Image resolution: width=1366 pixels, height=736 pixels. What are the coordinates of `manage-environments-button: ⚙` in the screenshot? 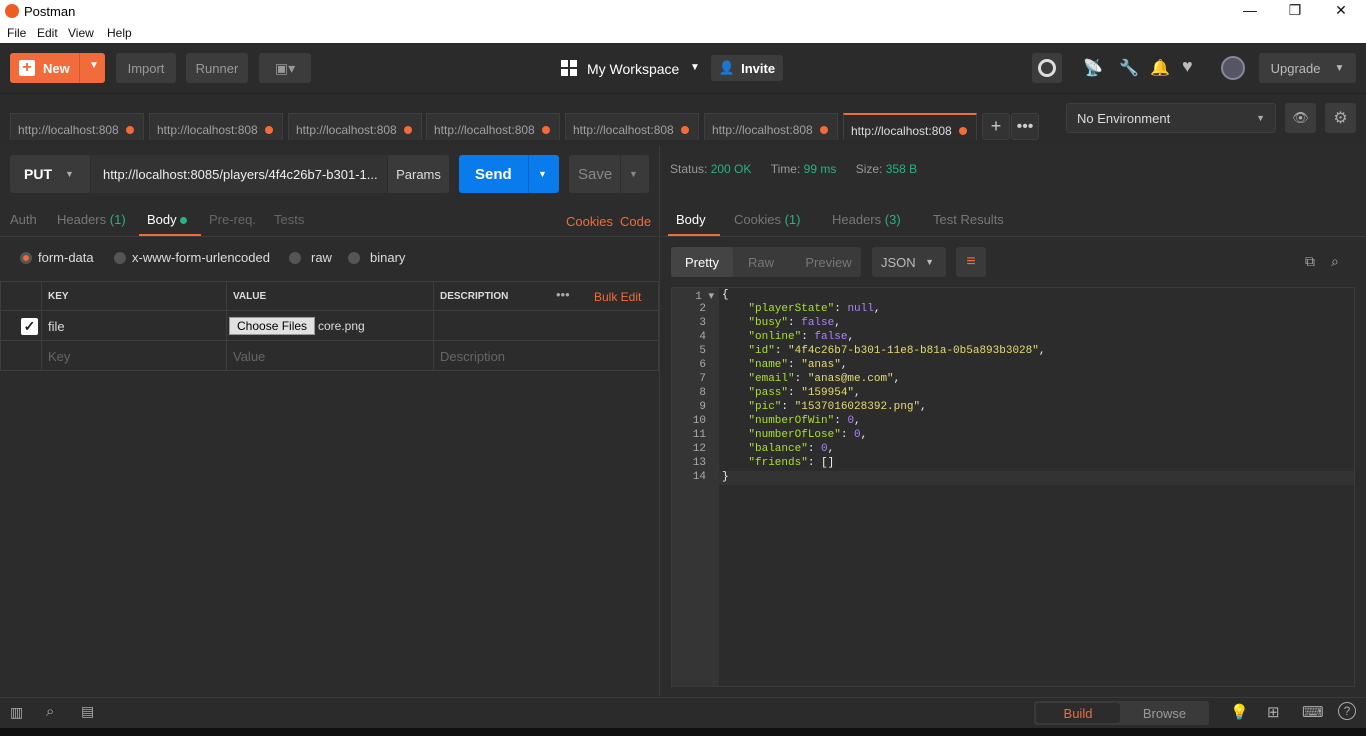 It's located at (1340, 118).